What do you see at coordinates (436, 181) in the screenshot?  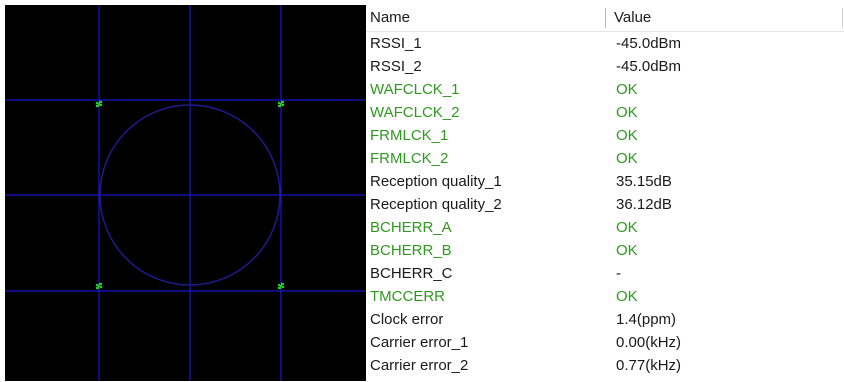 I see `row-name: Reception quality_1` at bounding box center [436, 181].